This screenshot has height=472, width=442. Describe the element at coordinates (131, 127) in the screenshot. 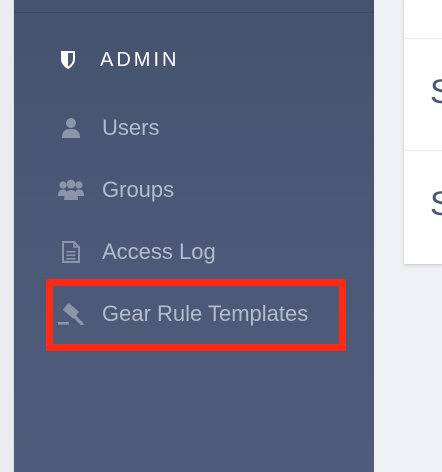

I see `sidebar-item-label: Users` at that location.